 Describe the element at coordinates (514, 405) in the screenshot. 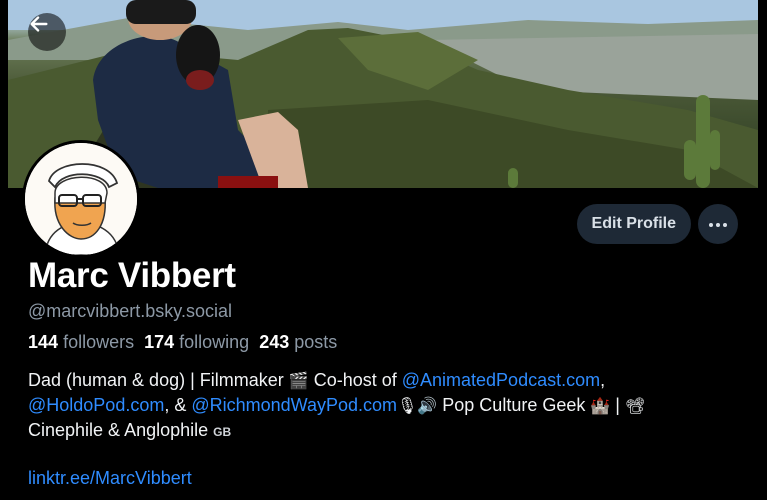

I see `bio-text: Pop Culture Geek` at that location.